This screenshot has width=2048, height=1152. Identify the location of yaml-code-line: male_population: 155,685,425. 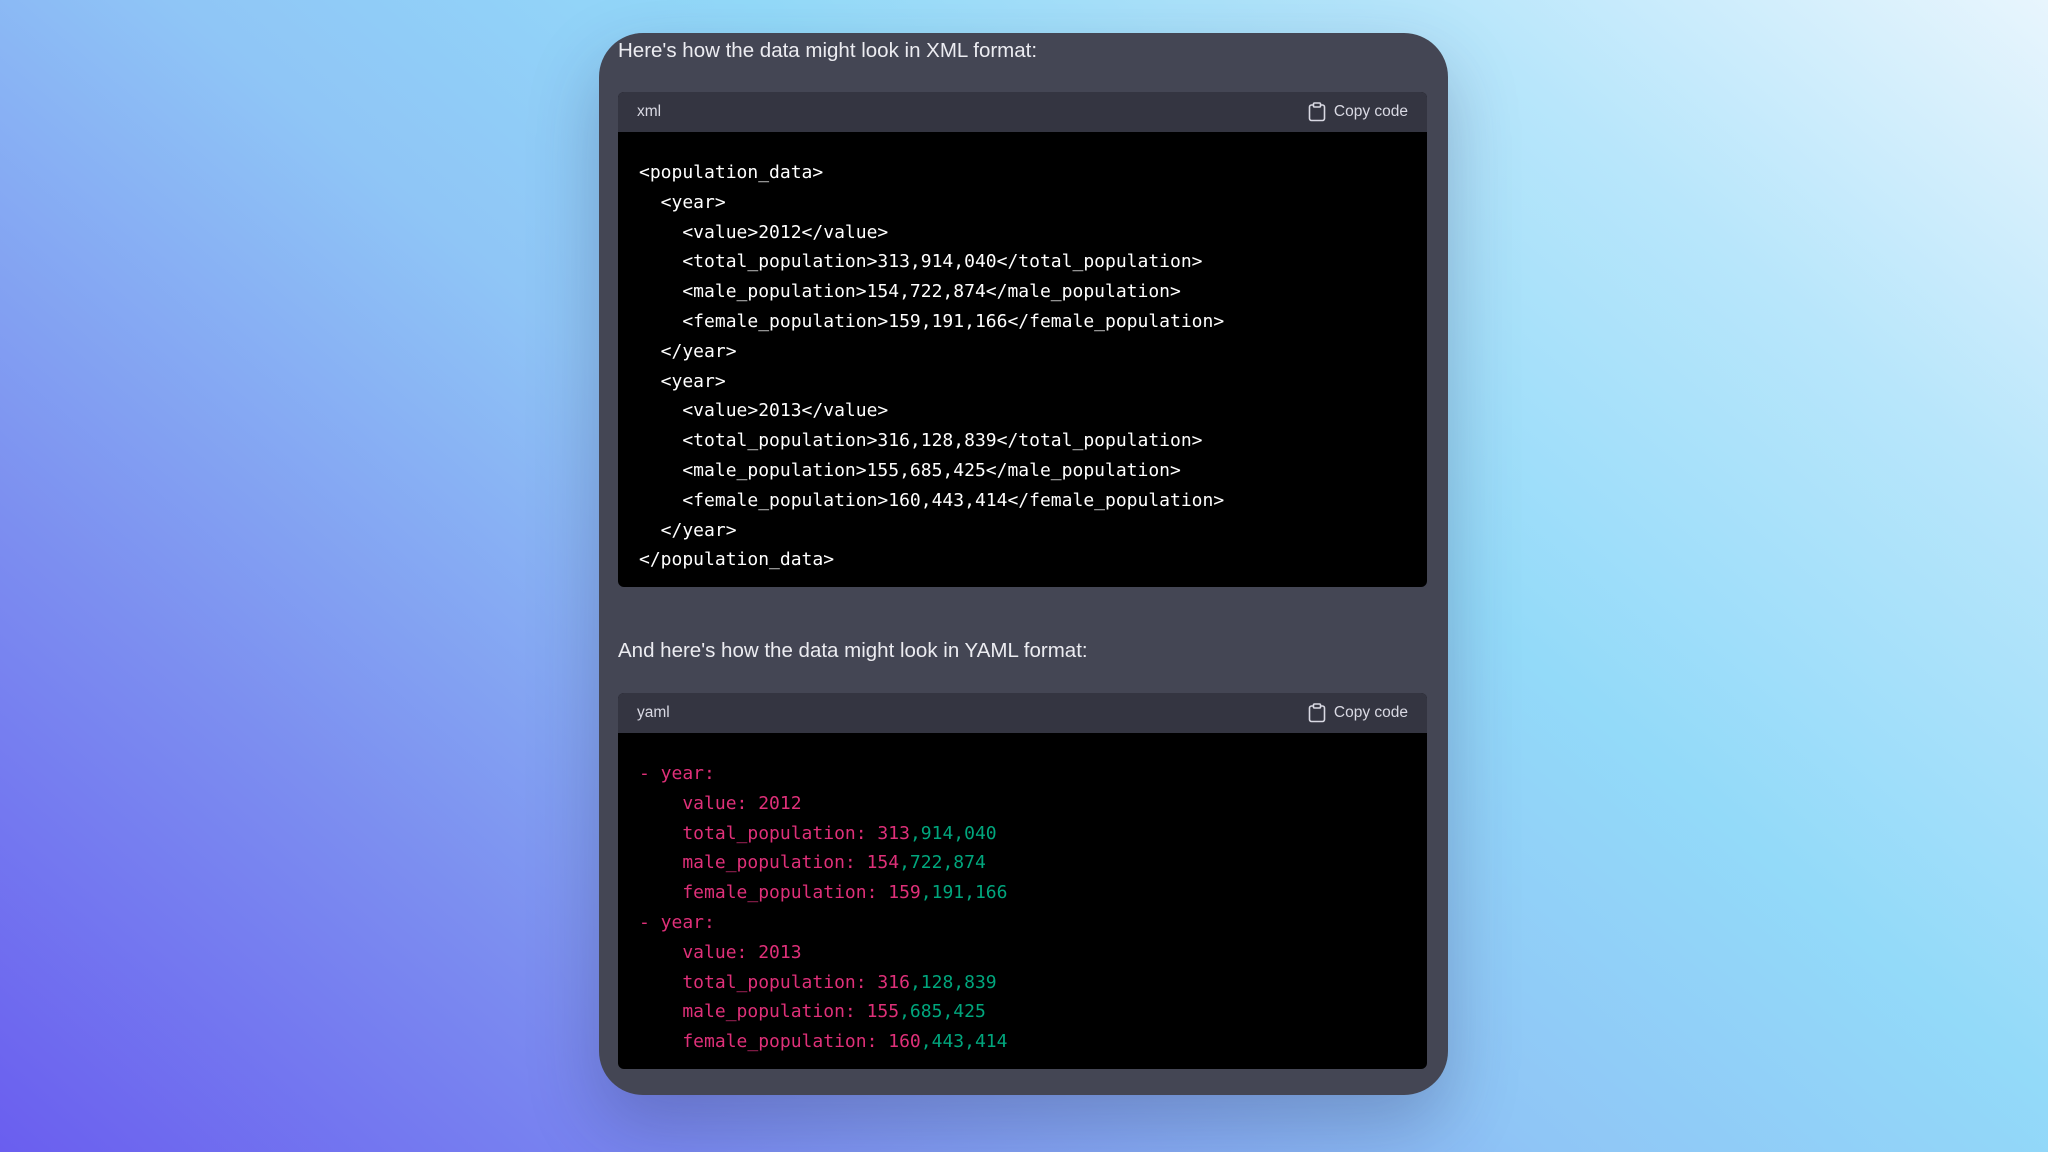
(1022, 1012).